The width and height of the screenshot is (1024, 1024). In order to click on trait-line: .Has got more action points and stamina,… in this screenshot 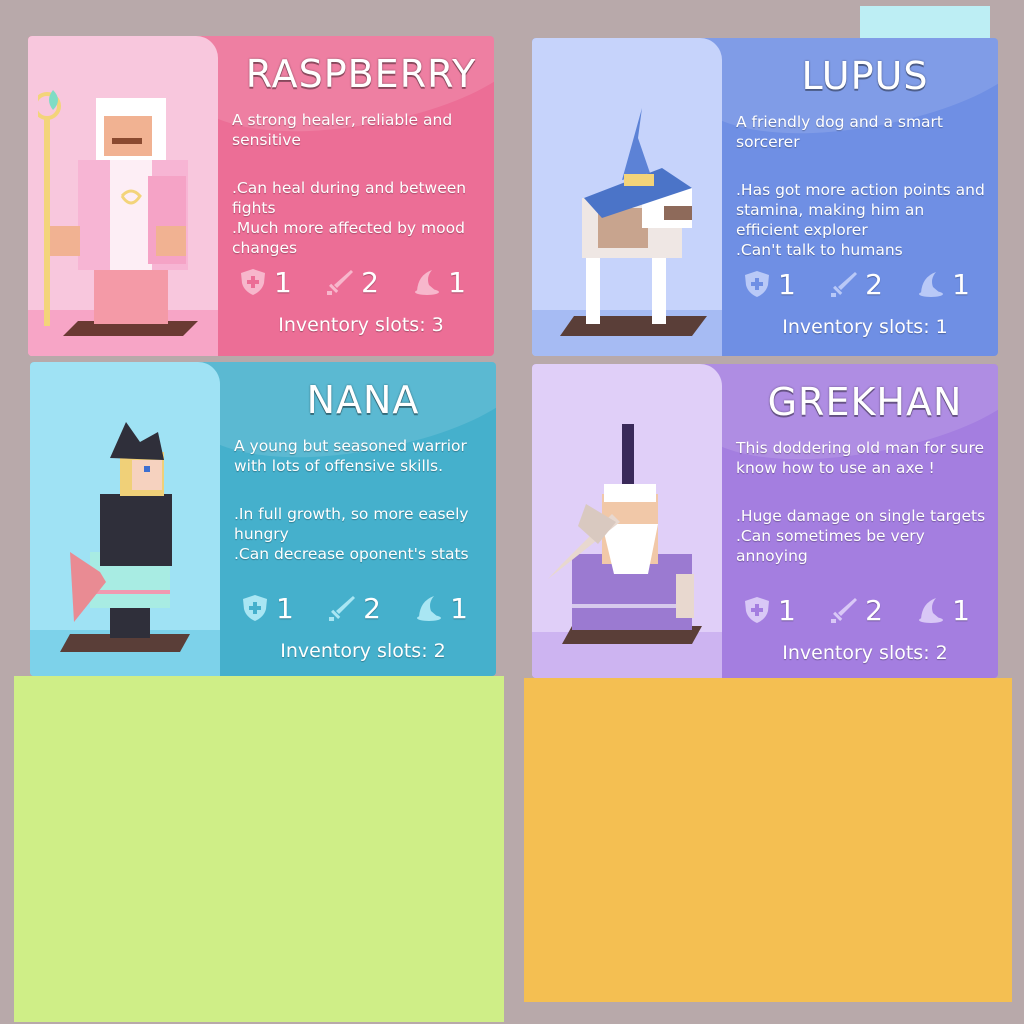, I will do `click(860, 210)`.